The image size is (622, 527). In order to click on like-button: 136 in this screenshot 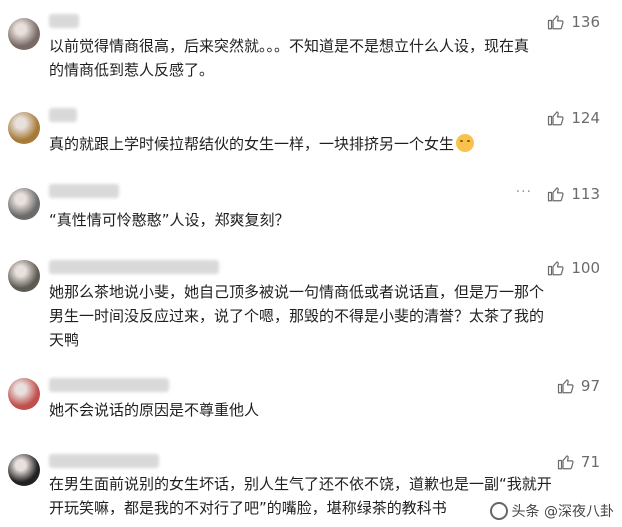, I will do `click(573, 22)`.